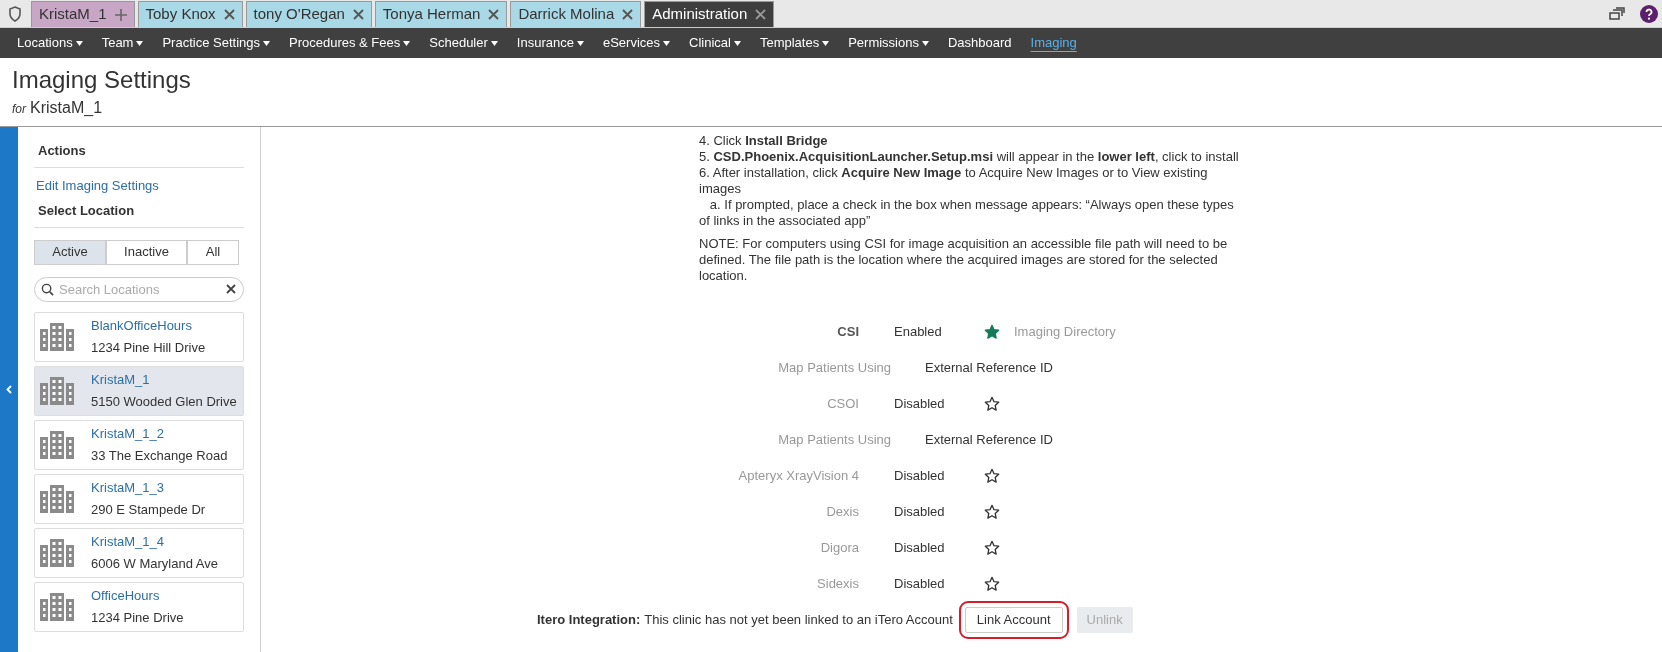 Image resolution: width=1662 pixels, height=652 pixels. What do you see at coordinates (888, 43) in the screenshot?
I see `nav-item: Permissions` at bounding box center [888, 43].